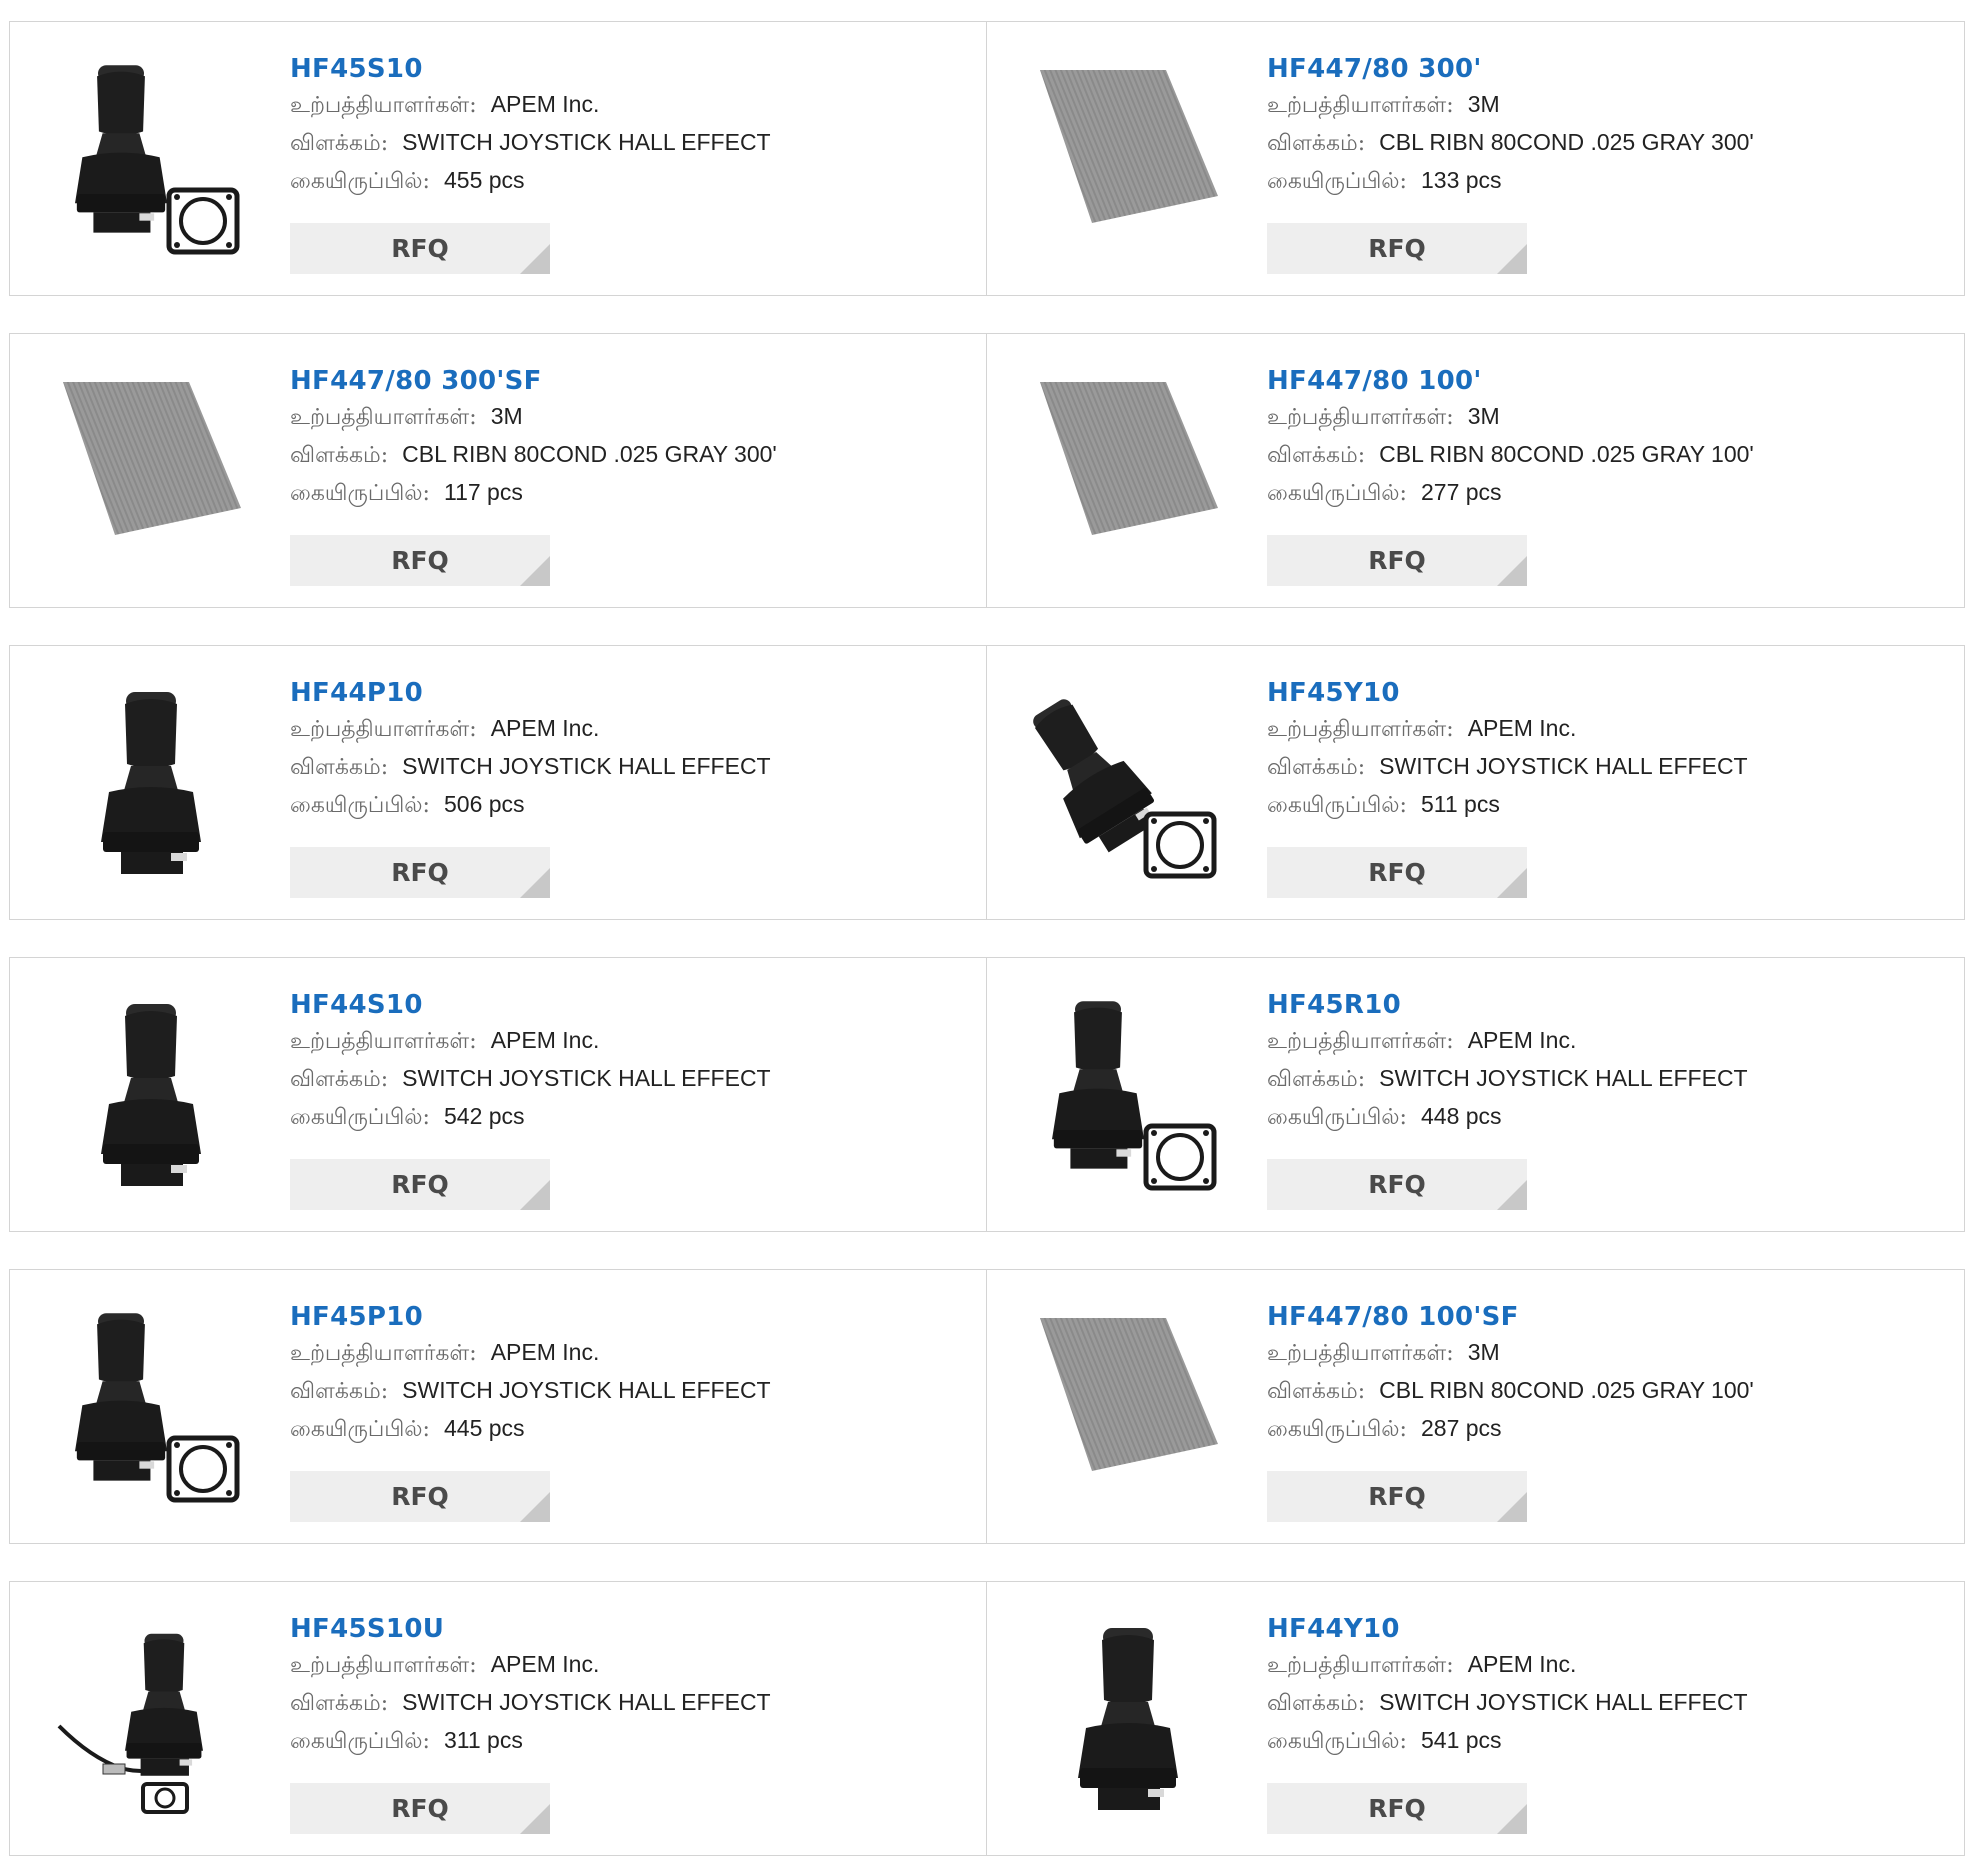 This screenshot has height=1856, width=1965. I want to click on part-number-link: HF447/80 100', so click(1605, 381).